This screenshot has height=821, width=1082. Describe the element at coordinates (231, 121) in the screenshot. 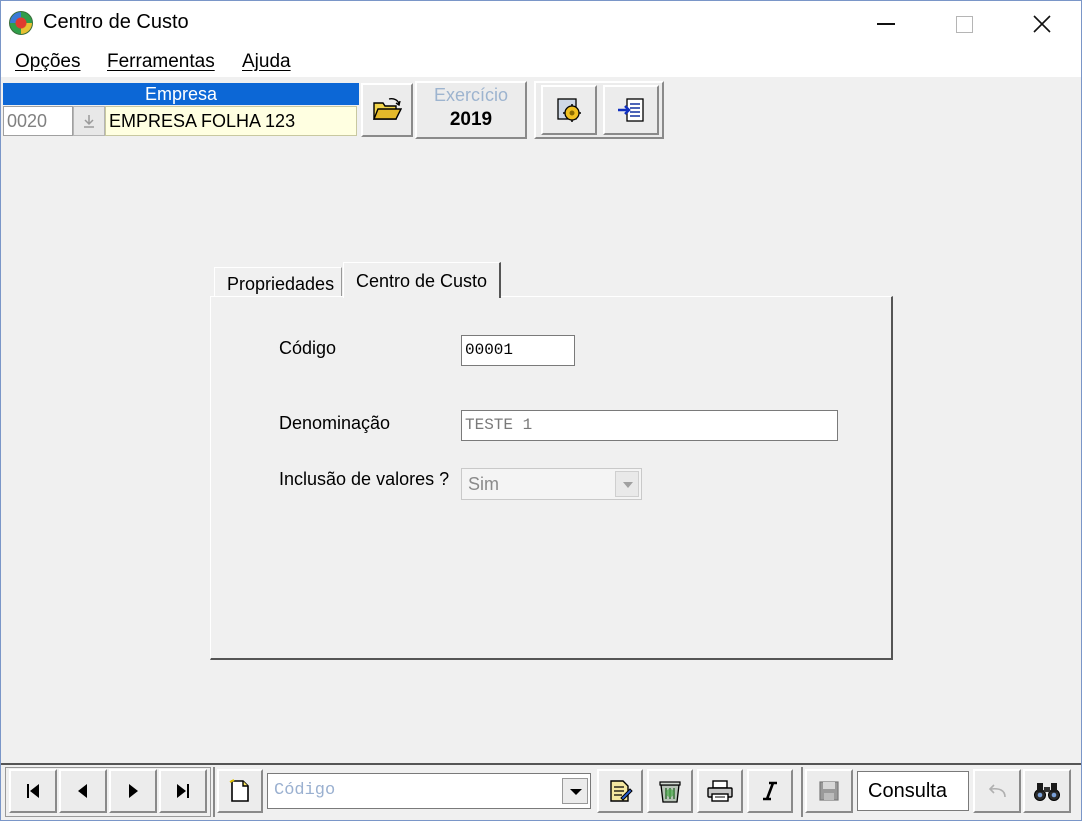

I see `empresa-name-field: EMPRESA FOLHA 123` at that location.